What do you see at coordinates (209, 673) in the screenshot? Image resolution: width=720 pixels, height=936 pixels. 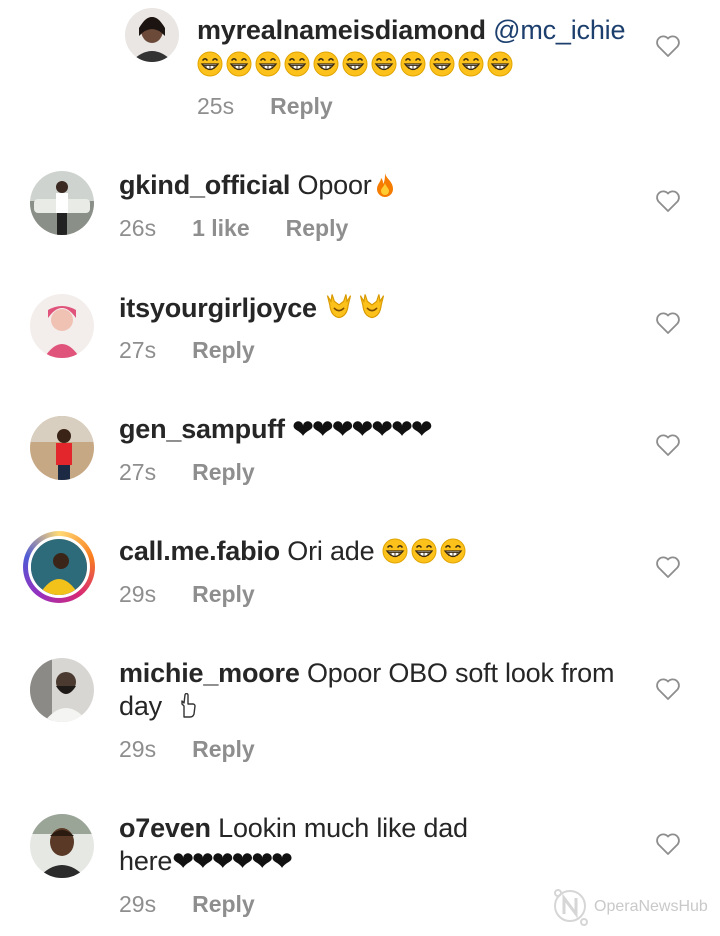 I see `username: michie_moore` at bounding box center [209, 673].